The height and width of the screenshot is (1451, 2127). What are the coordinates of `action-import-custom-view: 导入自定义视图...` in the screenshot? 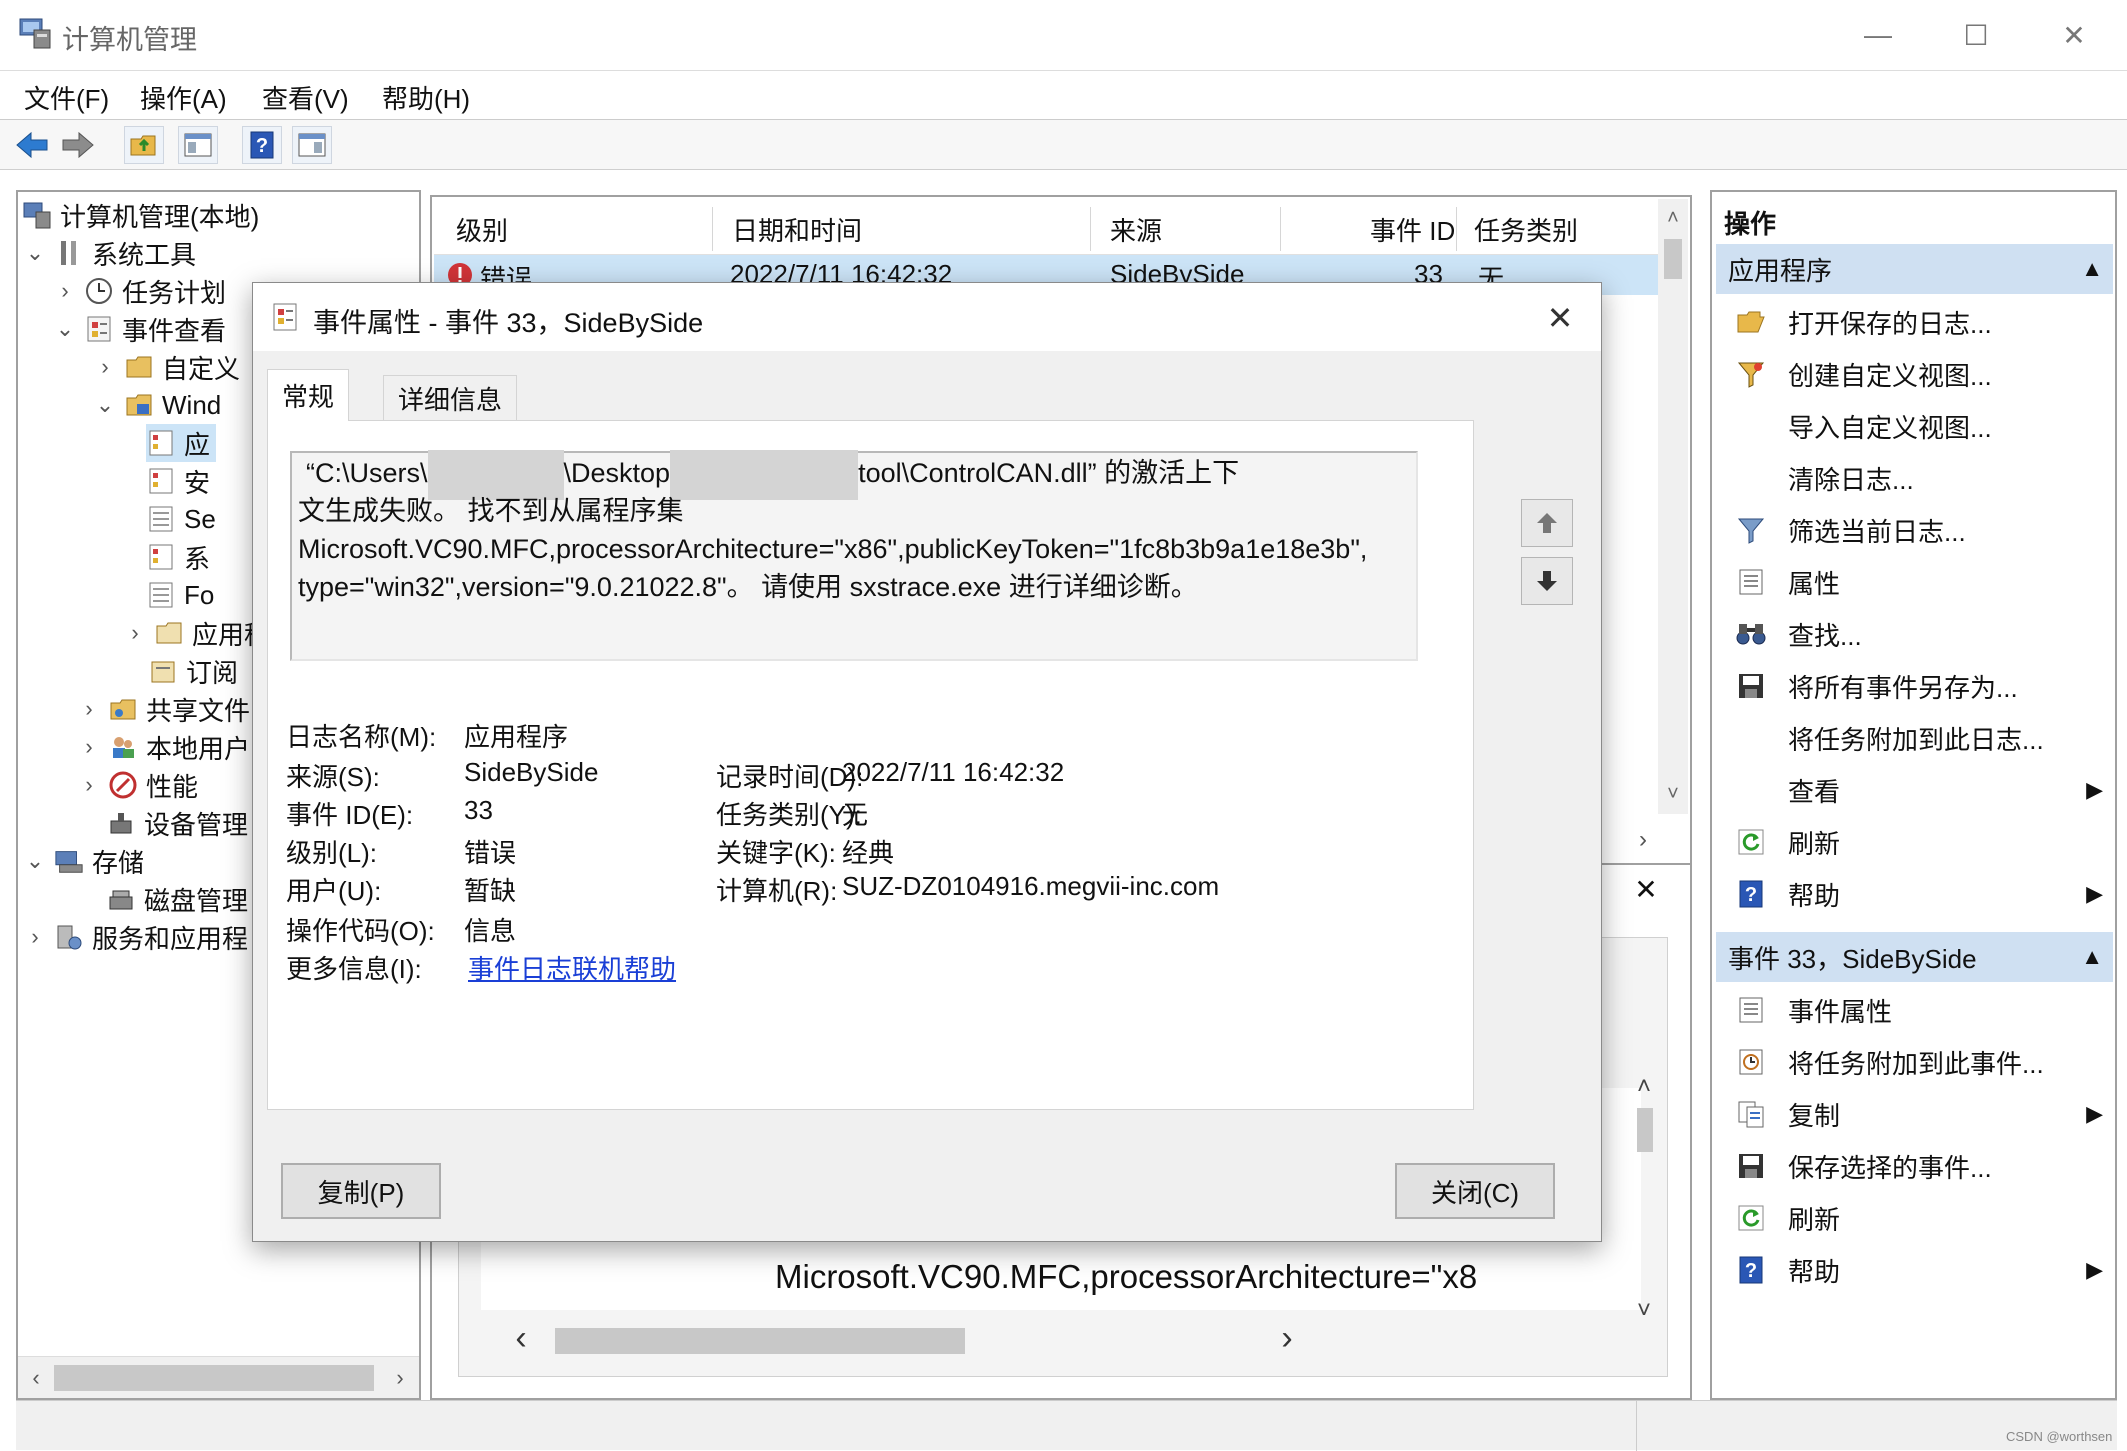 It's located at (1914, 426).